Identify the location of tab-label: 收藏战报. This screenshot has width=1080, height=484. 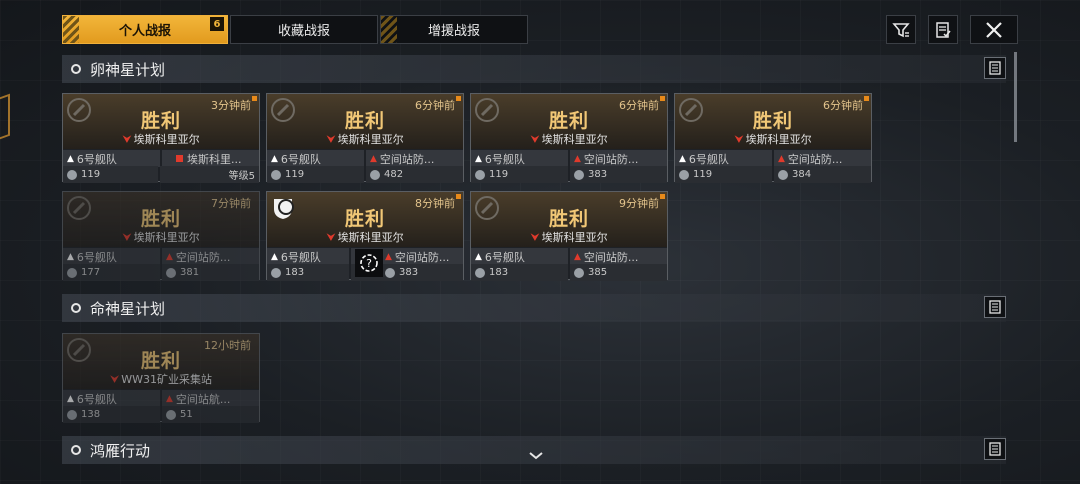
(303, 31).